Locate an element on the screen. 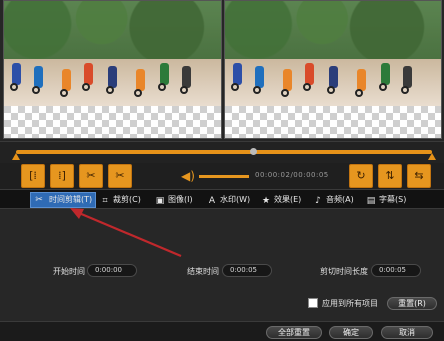 The image size is (444, 341). tab-label: 字幕(S) is located at coordinates (393, 199).